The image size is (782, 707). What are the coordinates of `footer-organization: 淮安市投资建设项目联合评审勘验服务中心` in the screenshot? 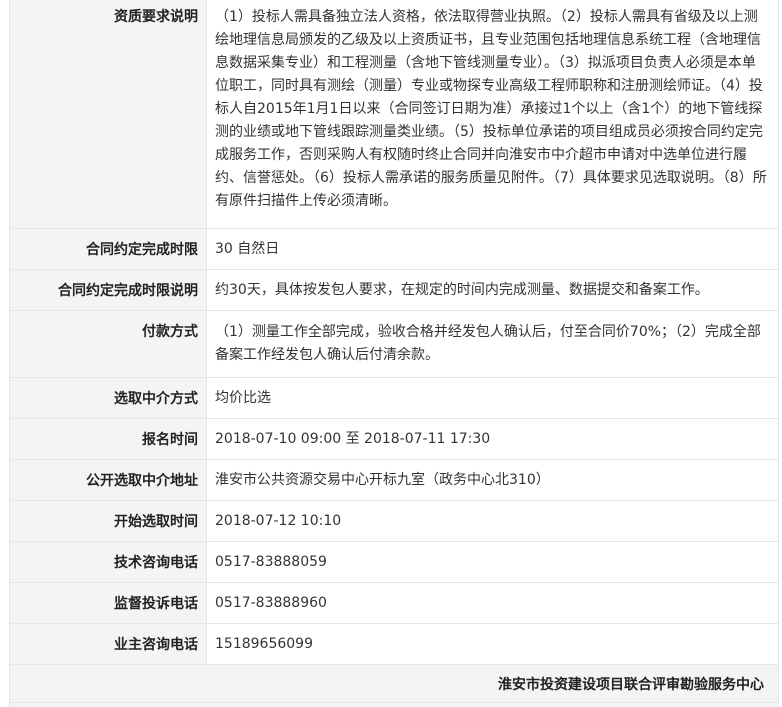 It's located at (631, 684).